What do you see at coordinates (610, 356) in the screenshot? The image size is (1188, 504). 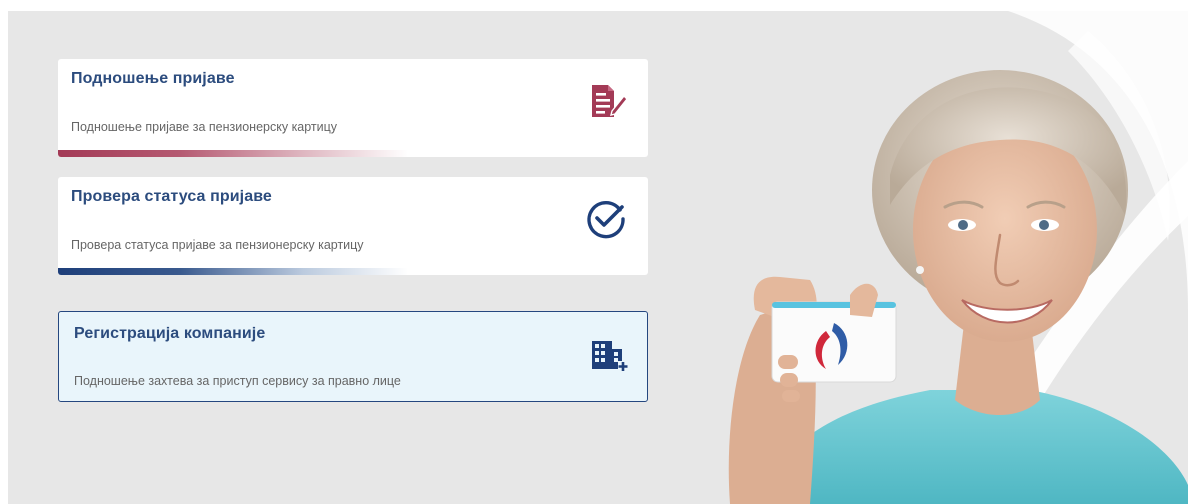 I see `building-add-icon` at bounding box center [610, 356].